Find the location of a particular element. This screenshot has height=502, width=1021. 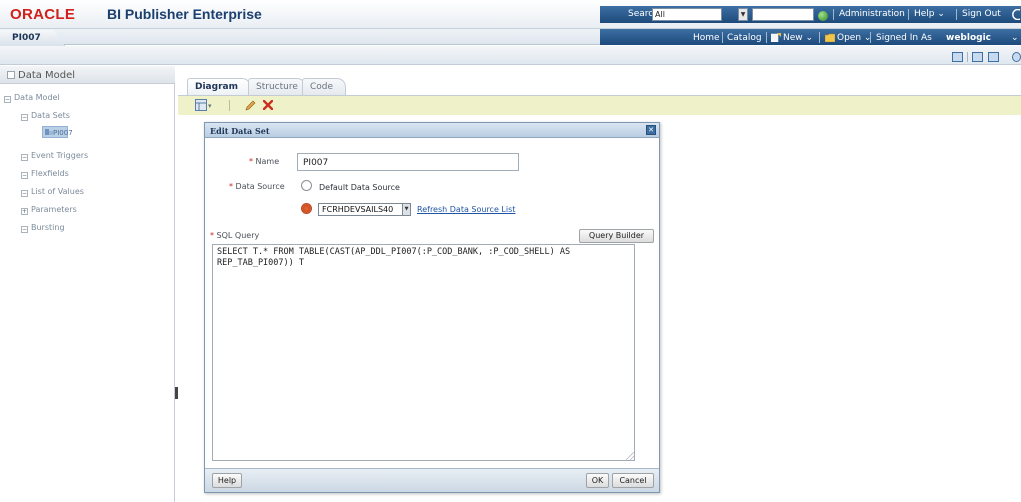

data-source-list-radio is located at coordinates (306, 208).